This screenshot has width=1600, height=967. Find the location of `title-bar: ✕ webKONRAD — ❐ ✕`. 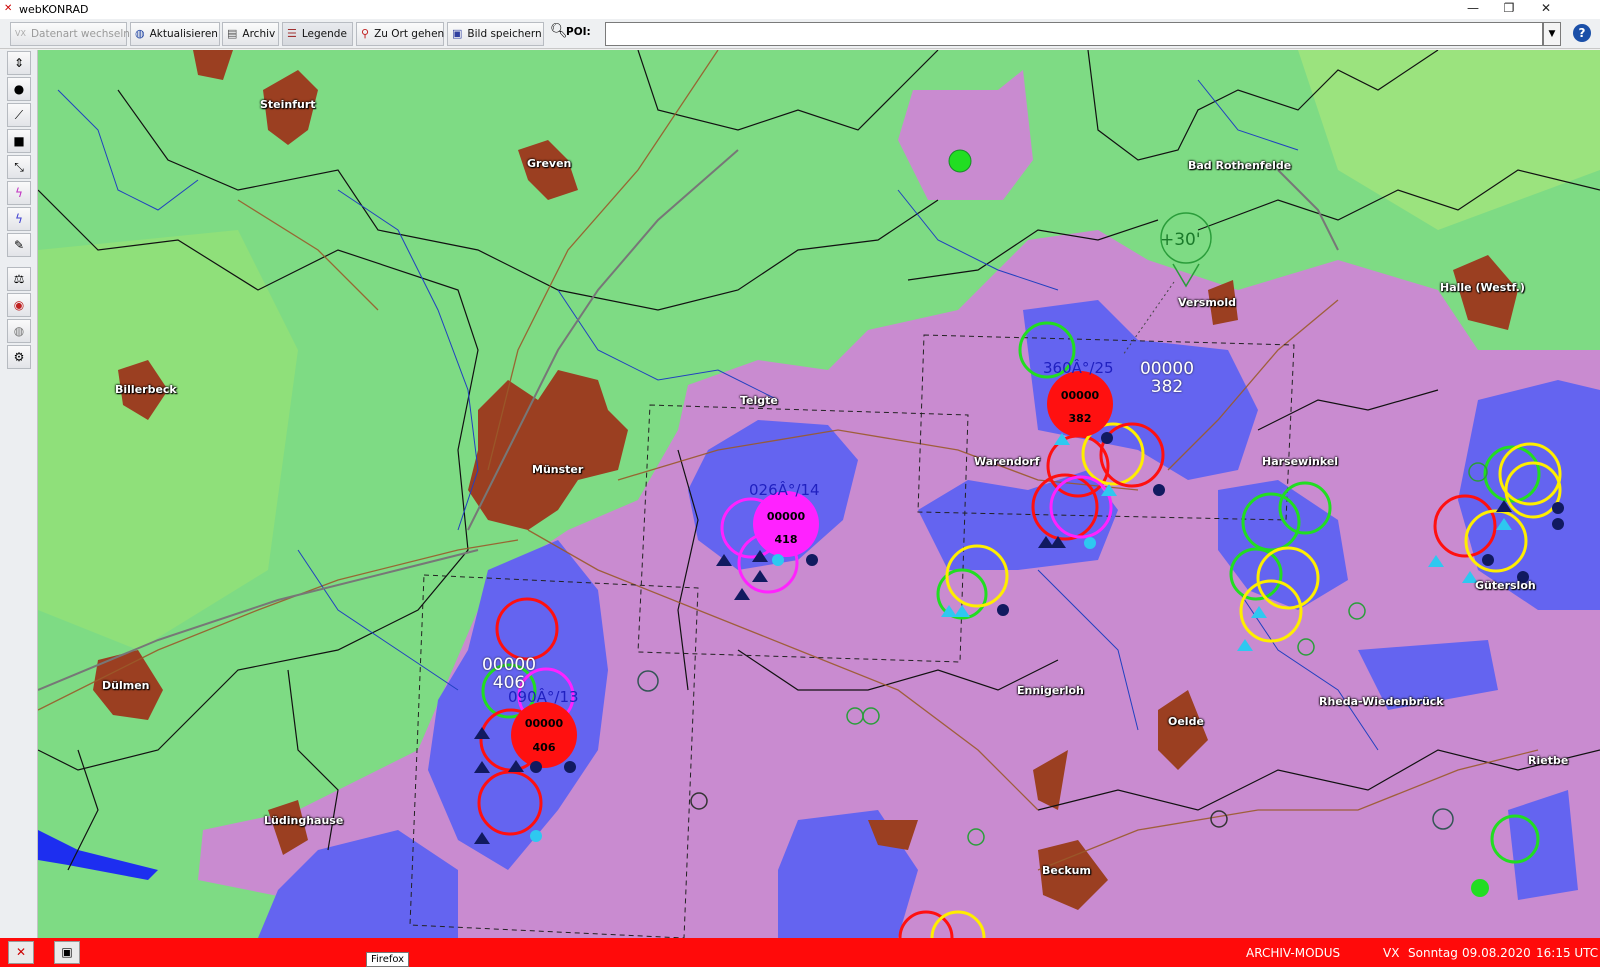

title-bar: ✕ webKONRAD — ❐ ✕ is located at coordinates (800, 9).